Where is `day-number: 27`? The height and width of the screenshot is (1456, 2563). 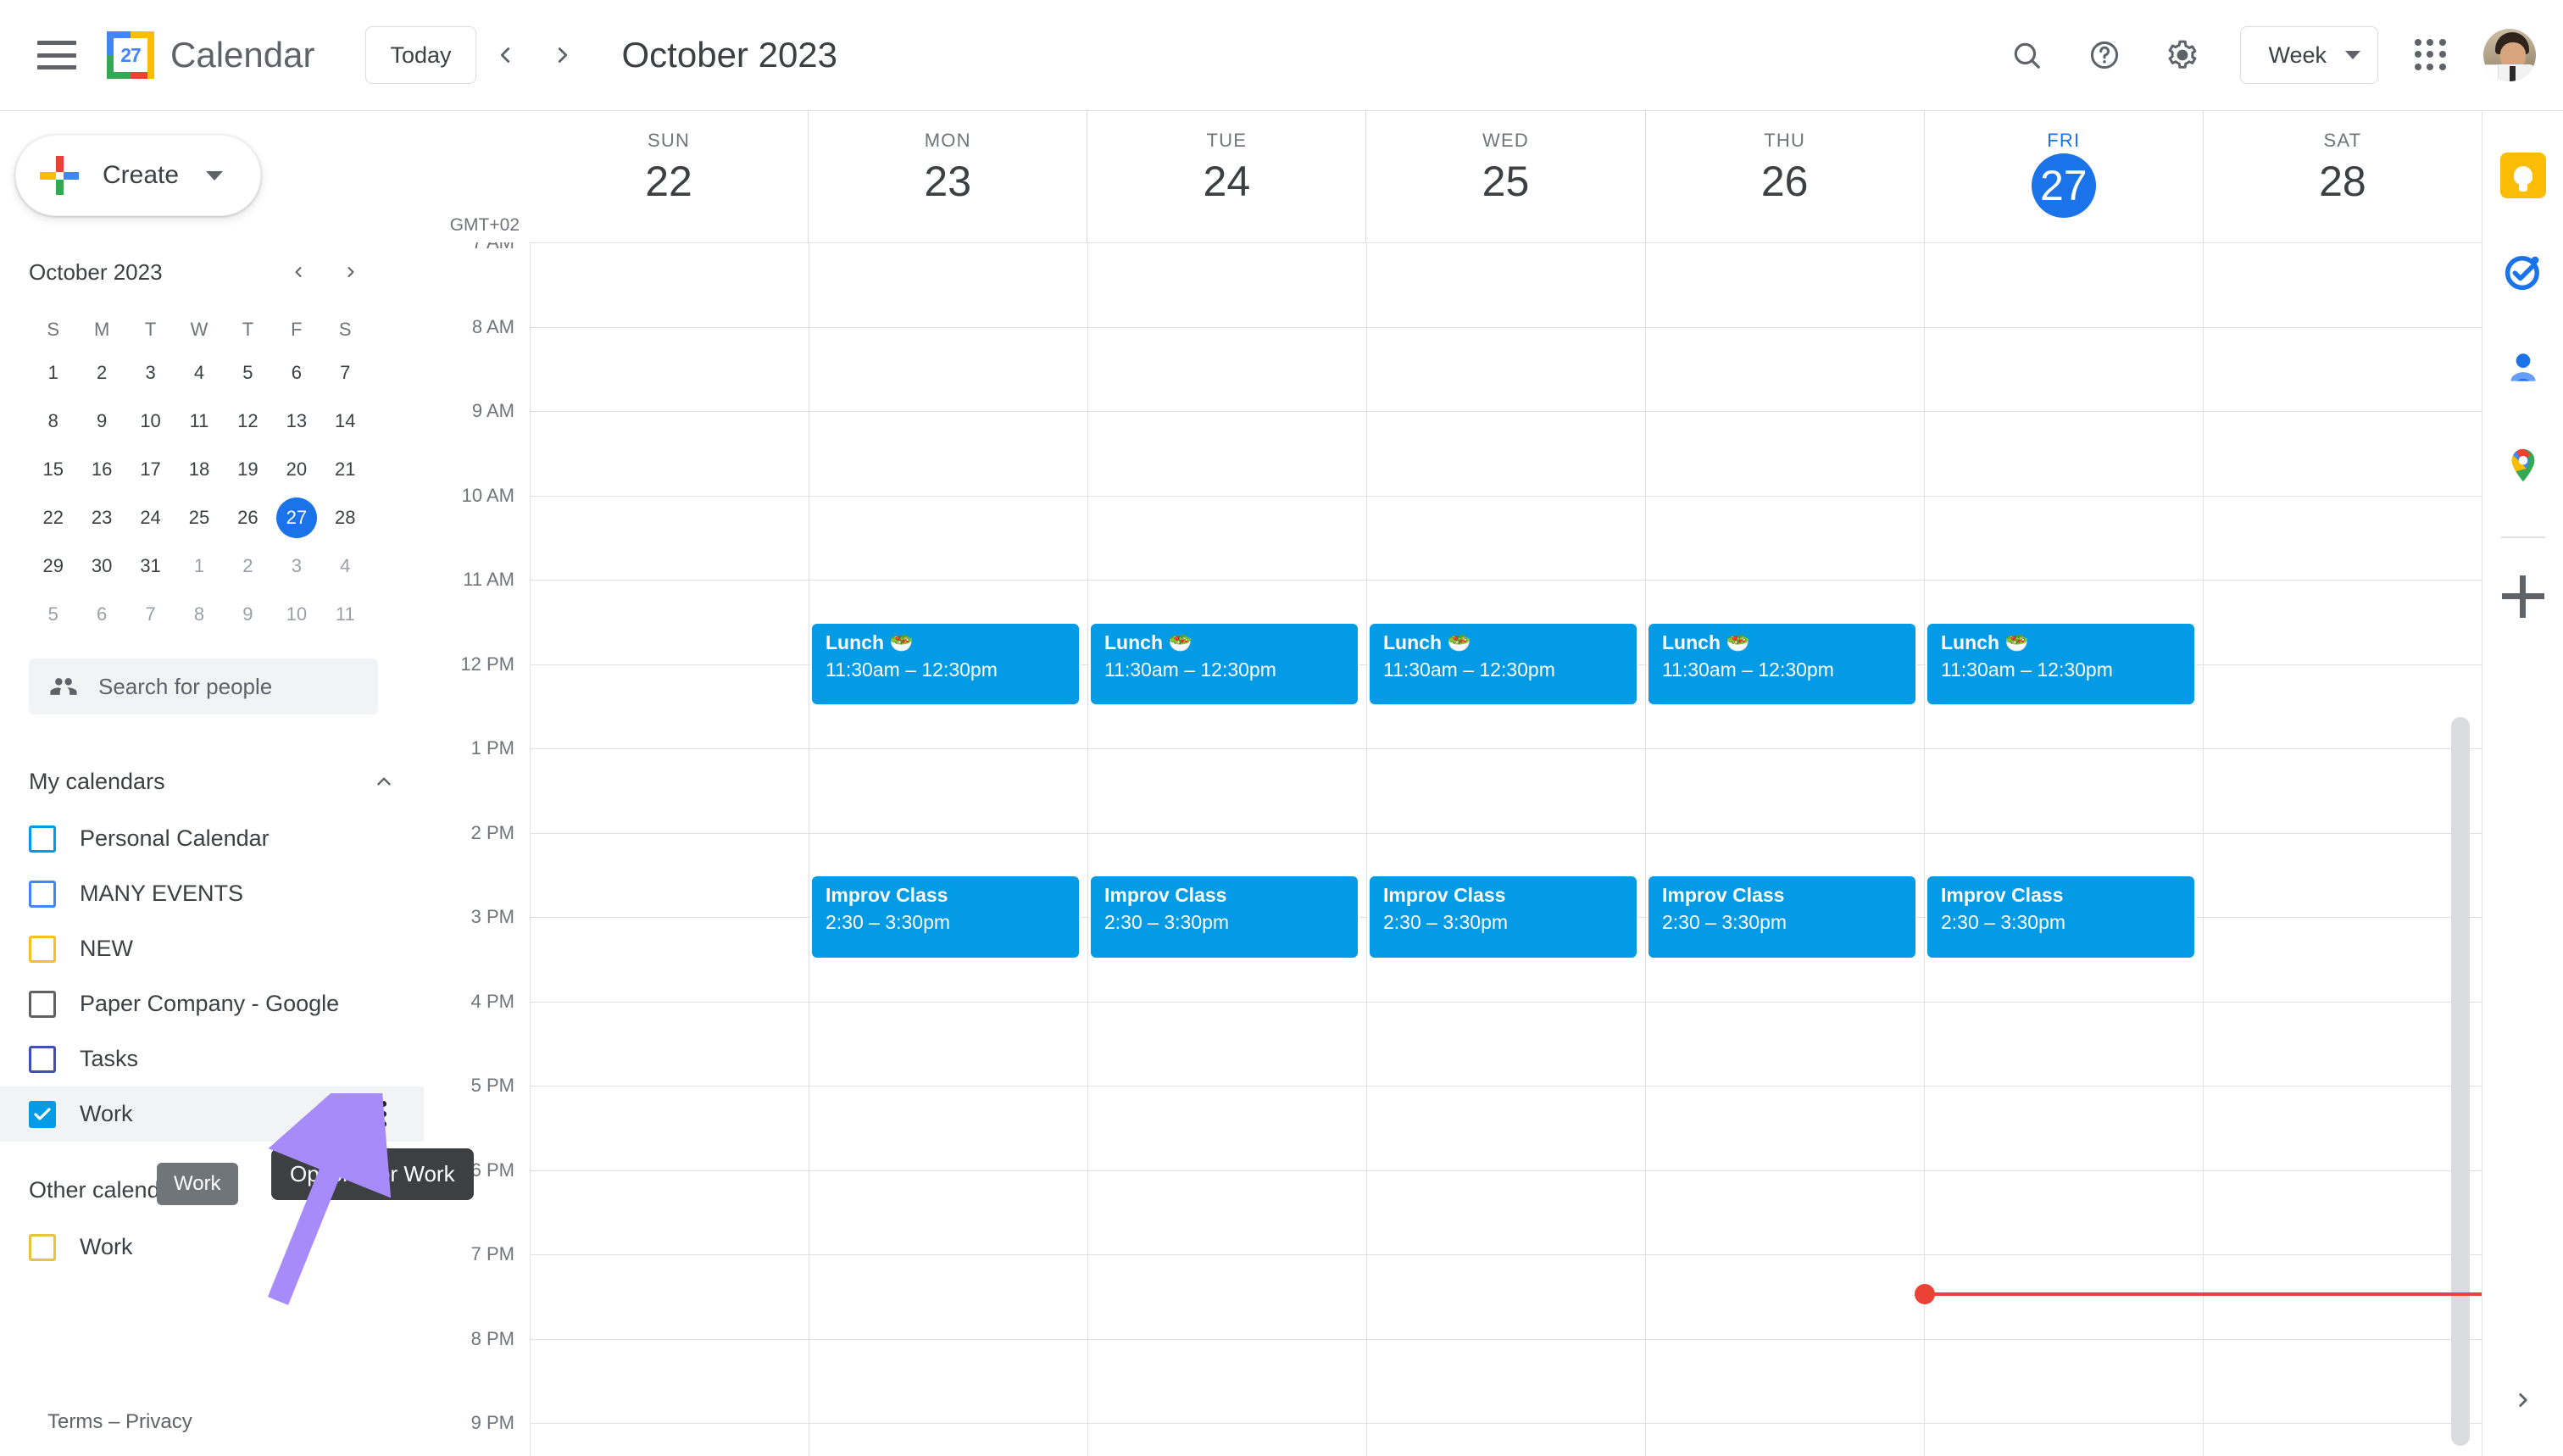 day-number: 27 is located at coordinates (2063, 186).